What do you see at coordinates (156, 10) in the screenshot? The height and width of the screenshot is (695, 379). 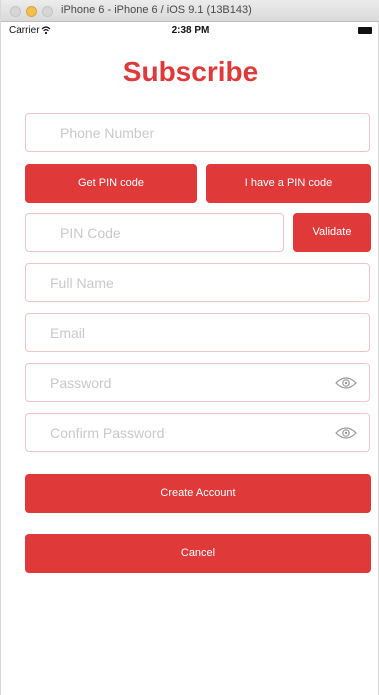 I see `window-title: iPhone 6 - iPhone 6 / iOS 9.1 (13B143)` at bounding box center [156, 10].